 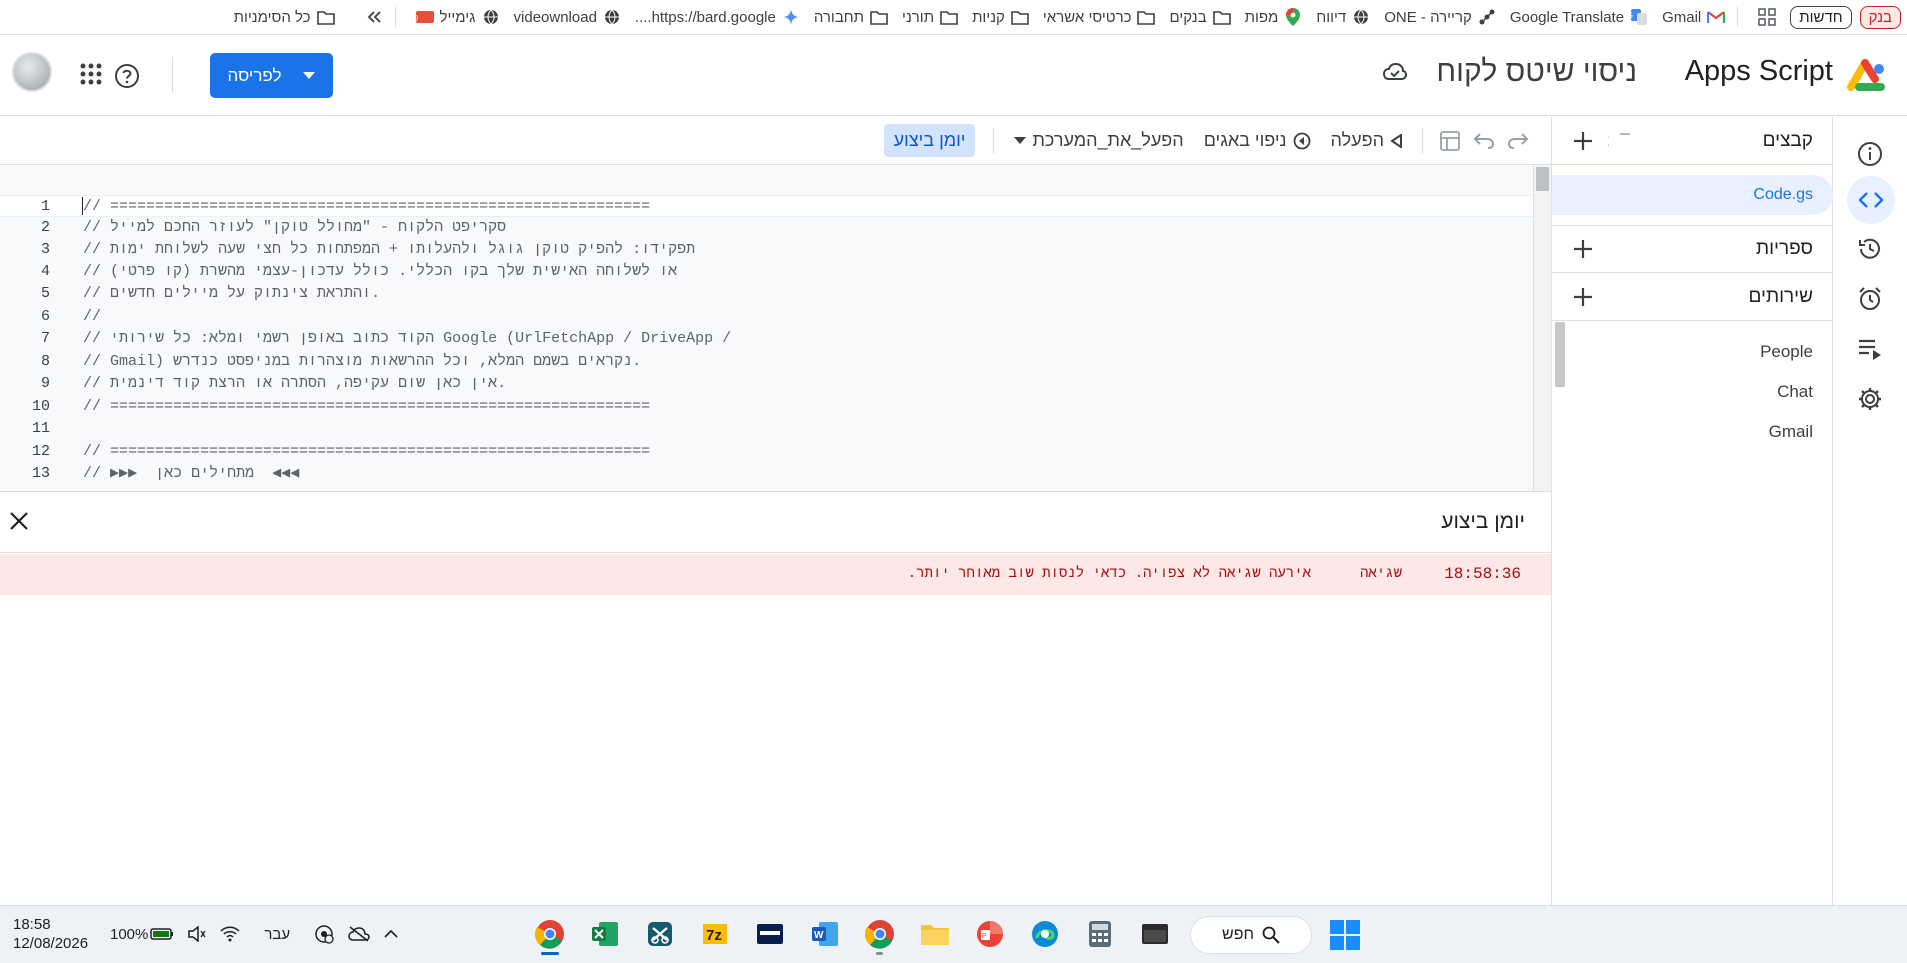 I want to click on volume-icon, so click(x=197, y=934).